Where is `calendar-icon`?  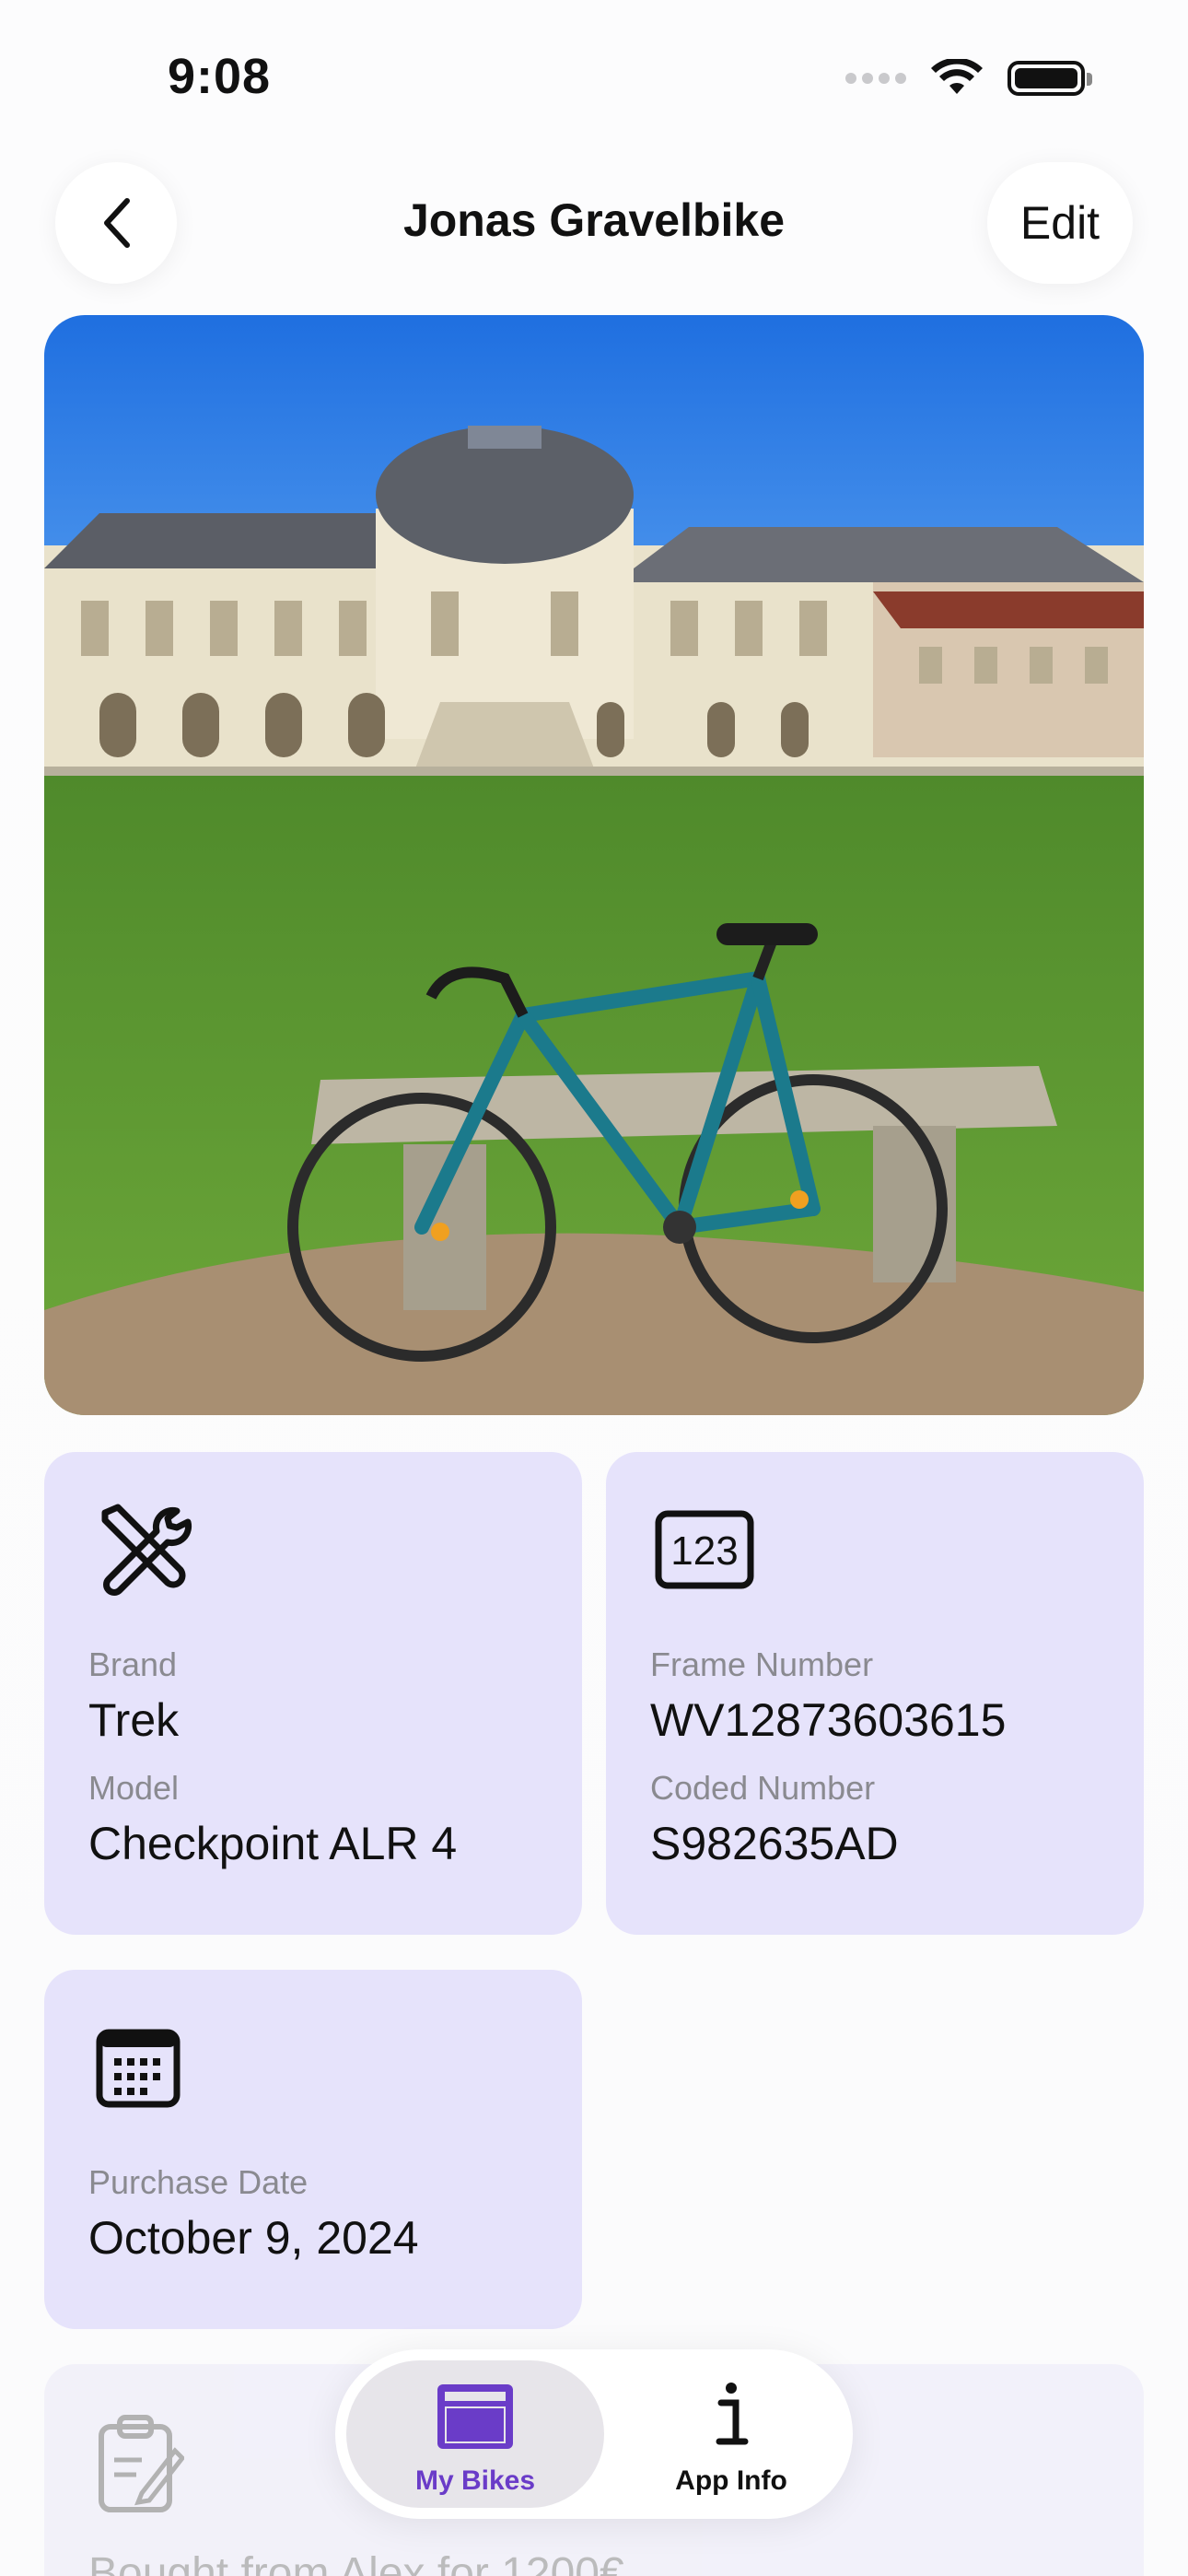 calendar-icon is located at coordinates (138, 2068).